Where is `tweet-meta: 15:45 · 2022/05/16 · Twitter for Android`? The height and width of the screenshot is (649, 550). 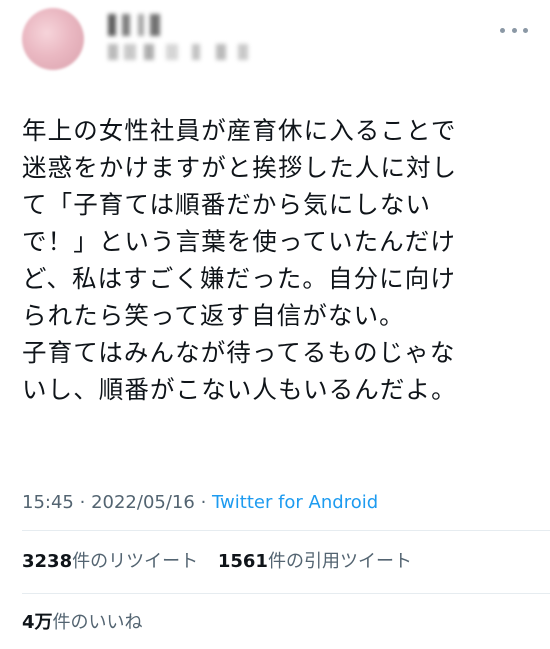 tweet-meta: 15:45 · 2022/05/16 · Twitter for Android is located at coordinates (200, 503).